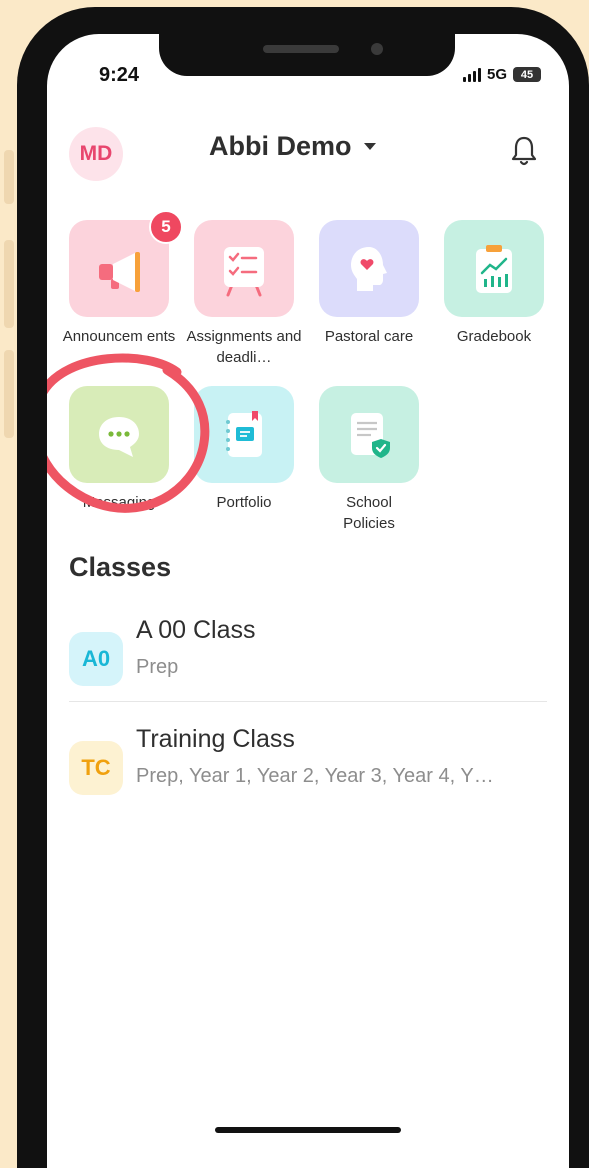  Describe the element at coordinates (128, 433) in the screenshot. I see `highlight-ring` at that location.